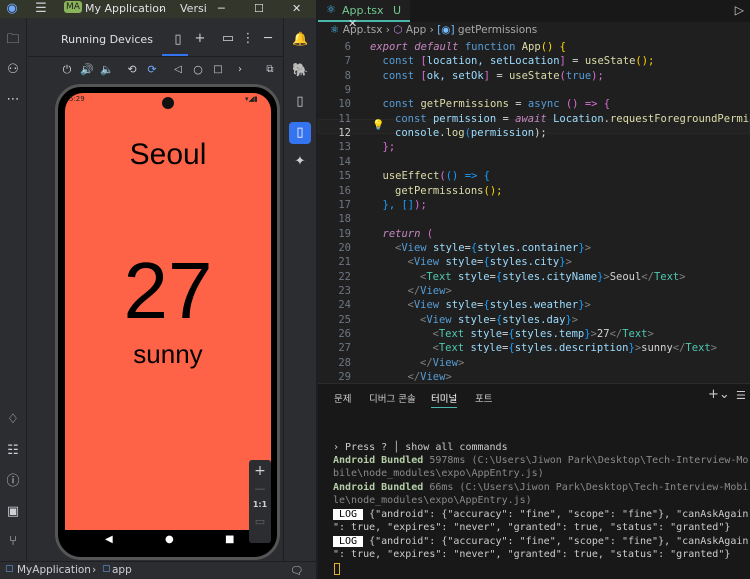  Describe the element at coordinates (300, 133) in the screenshot. I see `running-devices-icon: ▯` at that location.